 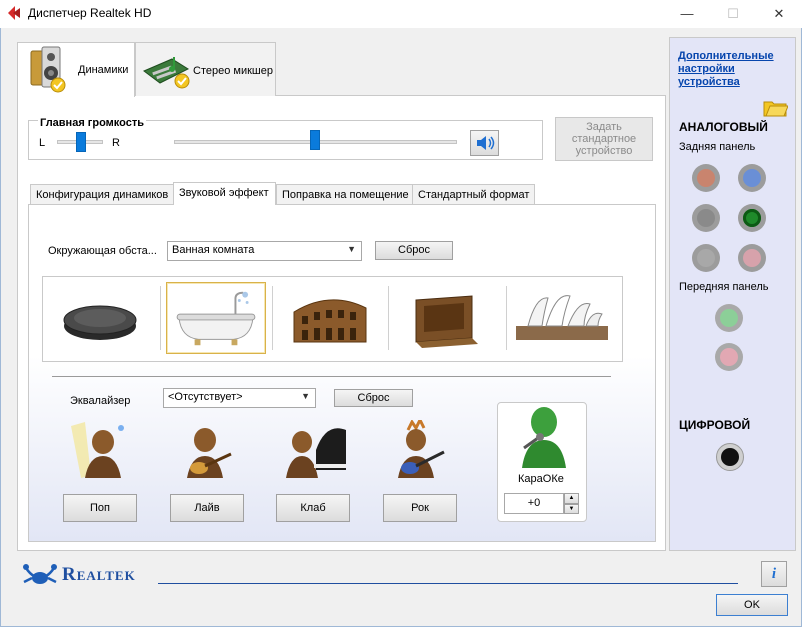 I want to click on environment-bathtub, so click(x=216, y=318).